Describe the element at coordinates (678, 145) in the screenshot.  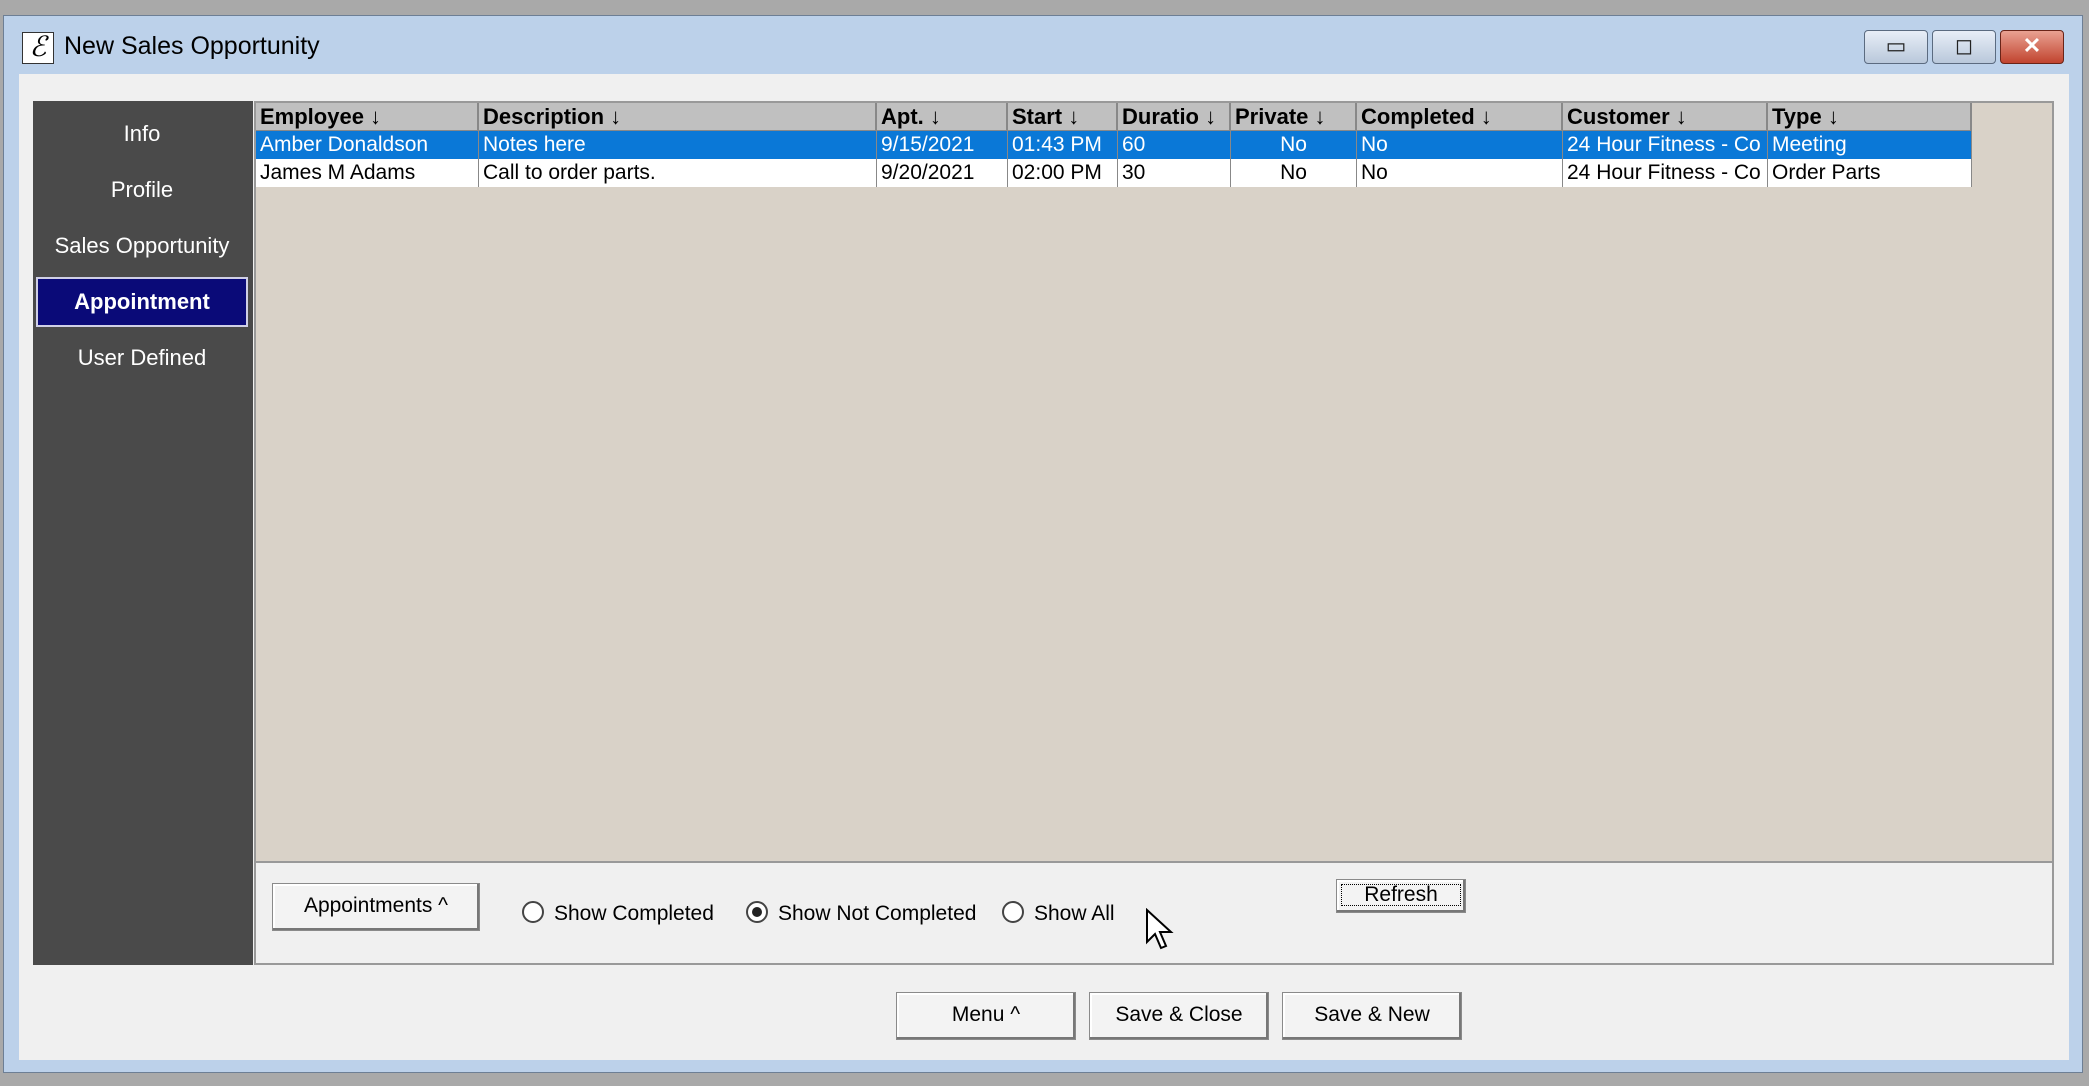
I see `cell-description: Notes here` at that location.